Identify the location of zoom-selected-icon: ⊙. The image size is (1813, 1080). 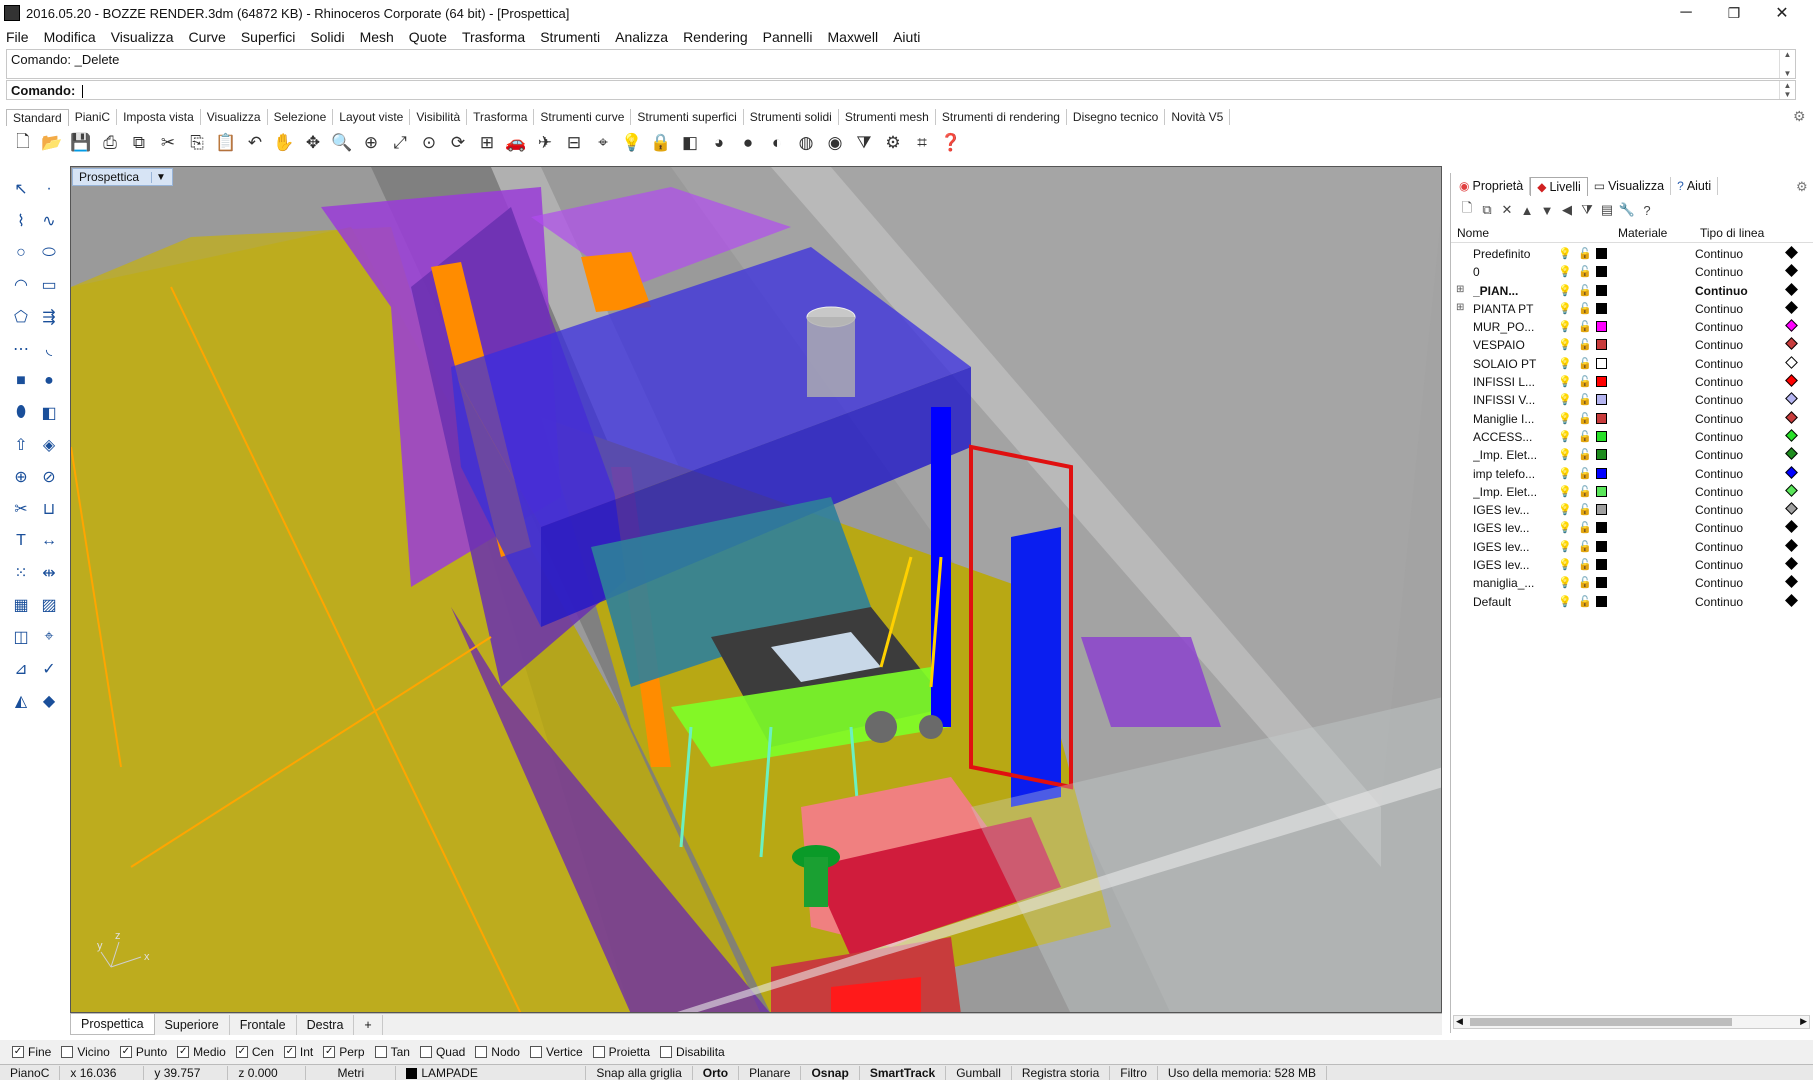
(429, 143).